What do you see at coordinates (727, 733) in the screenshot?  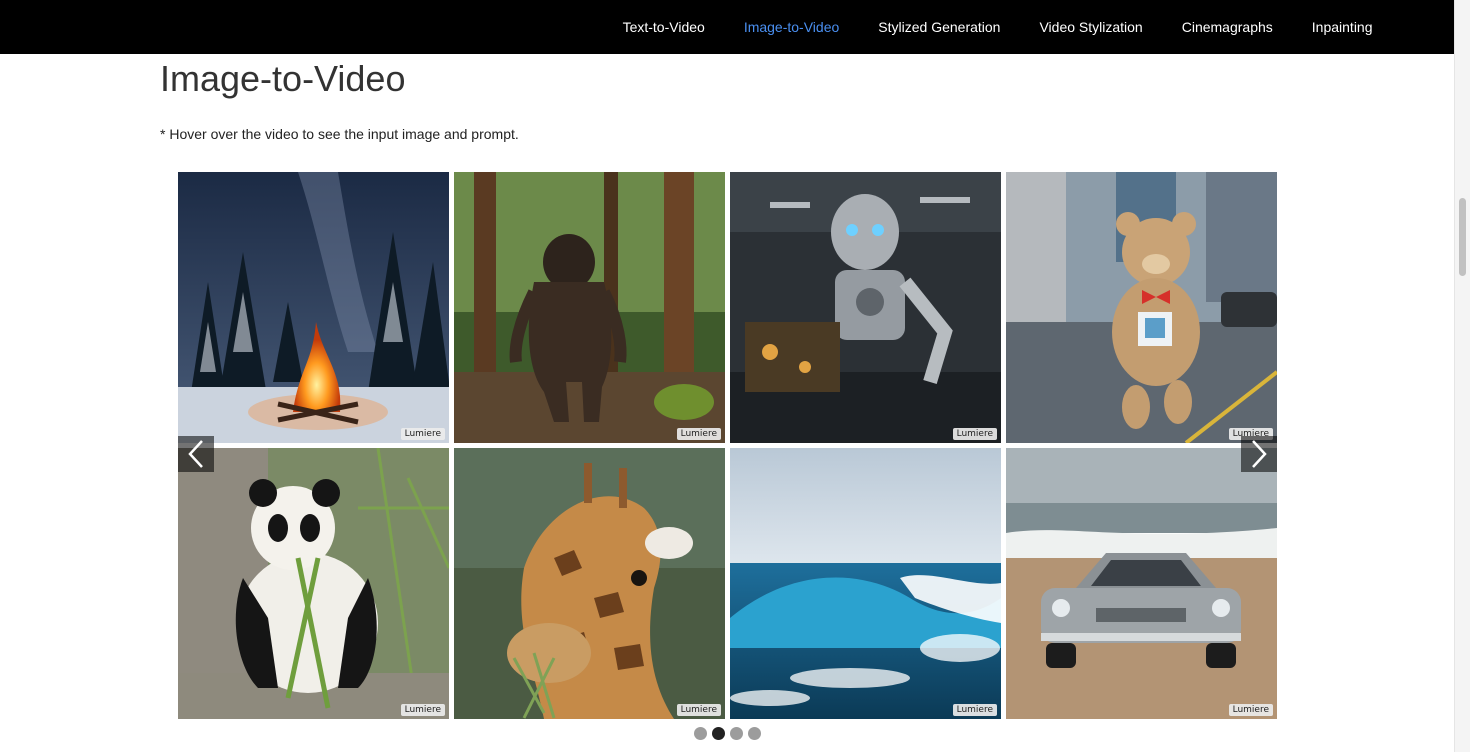 I see `carousel-pagination` at bounding box center [727, 733].